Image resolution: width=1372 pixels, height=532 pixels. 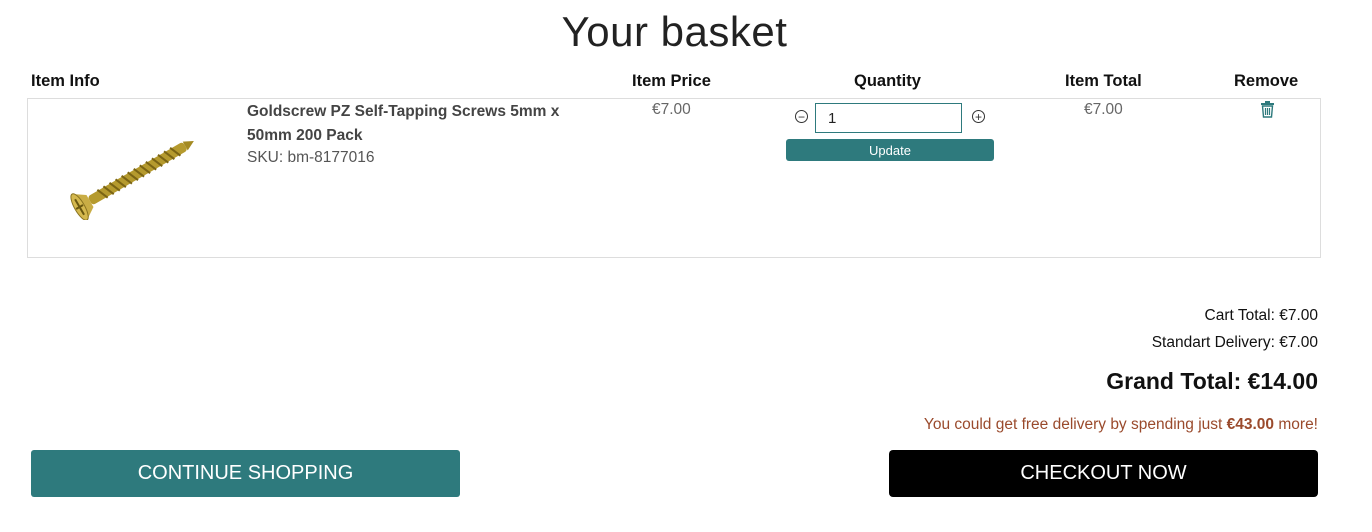 I want to click on delivery-cost: Standart Delivery: €7.00, so click(x=1234, y=342).